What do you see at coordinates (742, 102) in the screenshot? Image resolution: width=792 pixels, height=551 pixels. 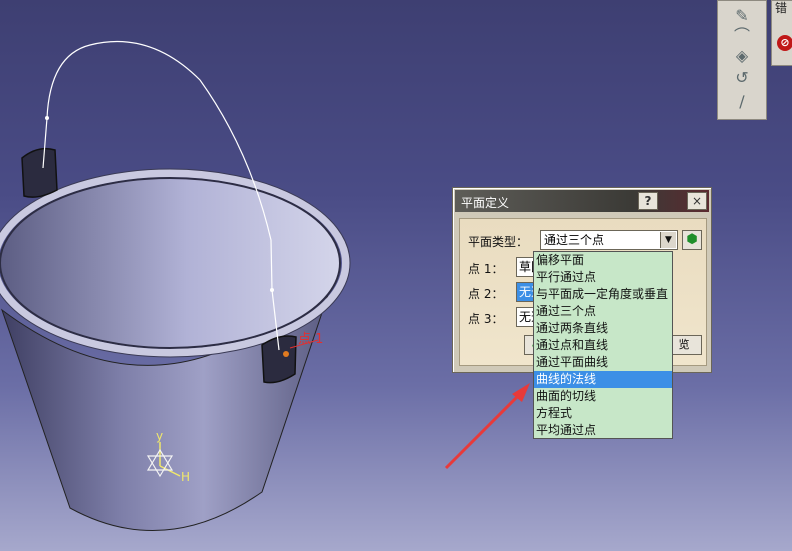 I see `spline-icon: ∕` at bounding box center [742, 102].